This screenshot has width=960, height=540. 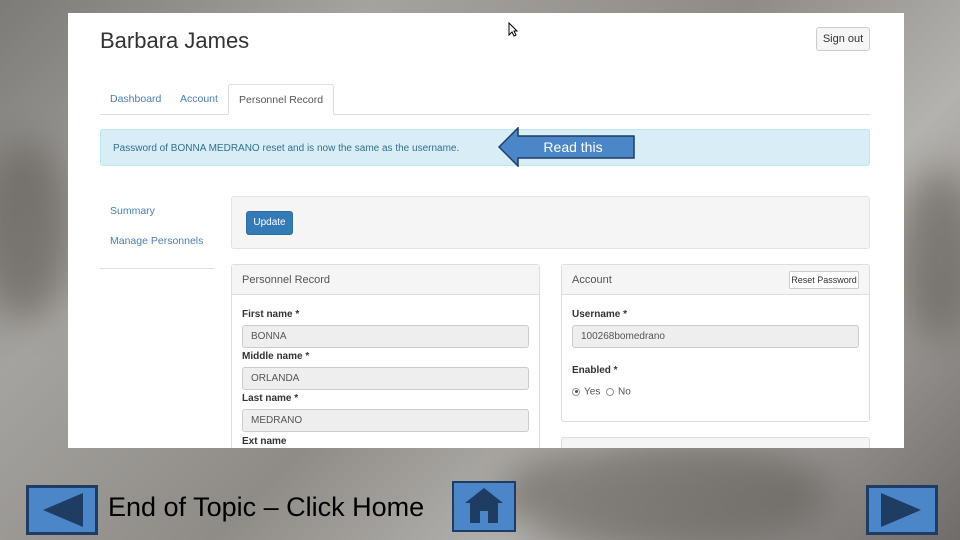 What do you see at coordinates (264, 441) in the screenshot?
I see `ext-name-label: Ext name` at bounding box center [264, 441].